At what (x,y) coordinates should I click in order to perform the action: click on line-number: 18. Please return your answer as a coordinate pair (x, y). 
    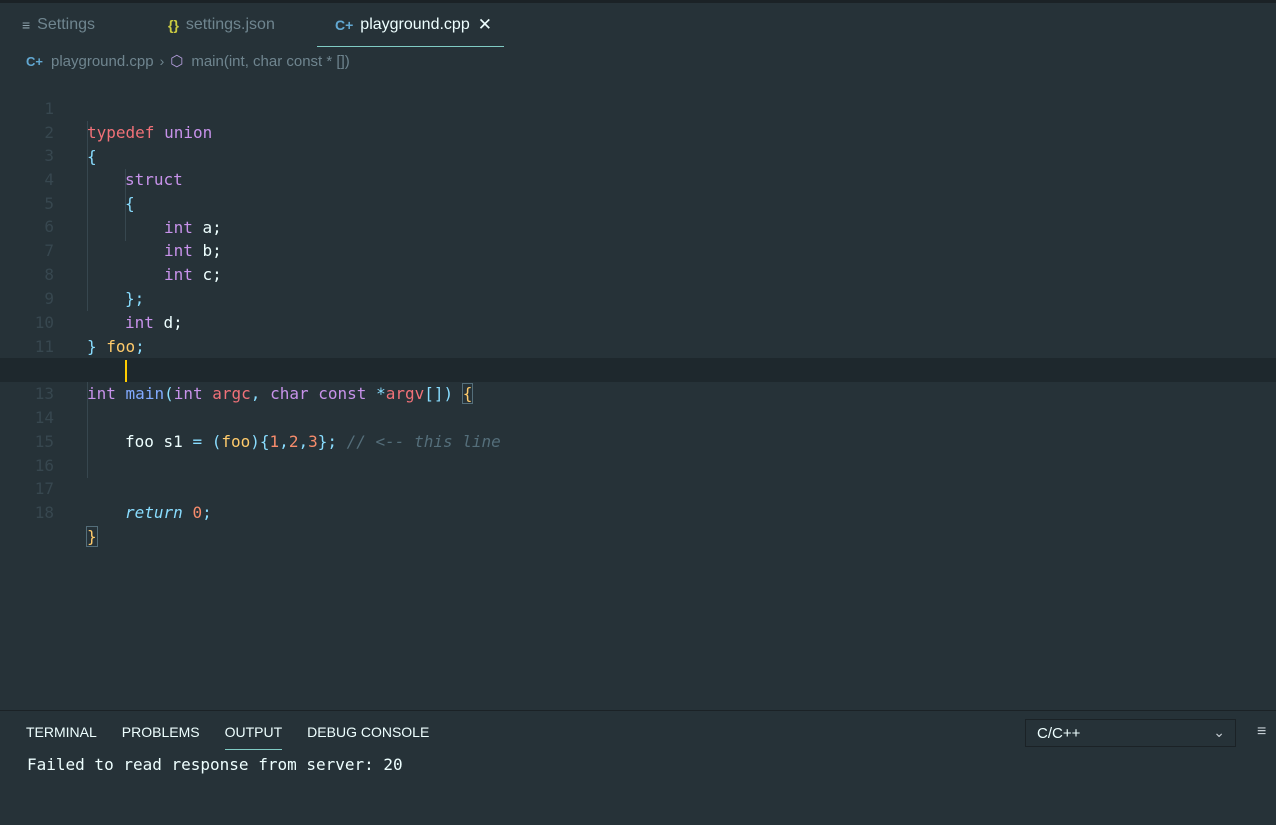
    Looking at the image, I should click on (44, 512).